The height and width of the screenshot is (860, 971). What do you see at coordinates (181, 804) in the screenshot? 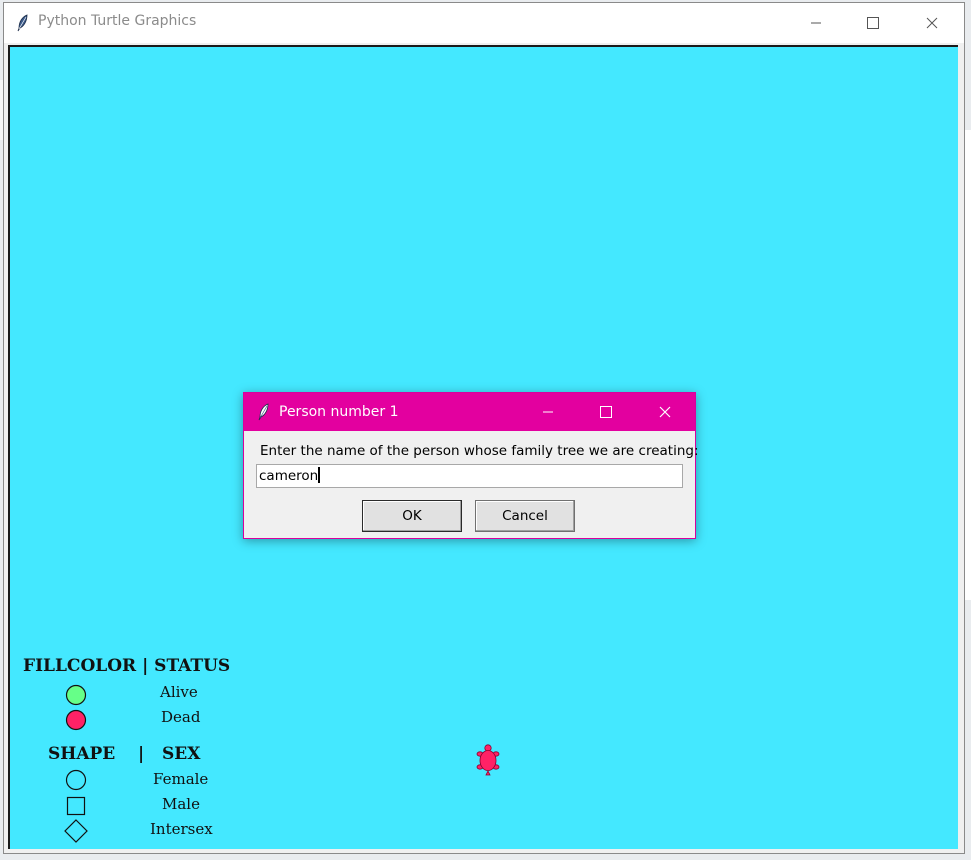
I see `legend-male-label: Male` at bounding box center [181, 804].